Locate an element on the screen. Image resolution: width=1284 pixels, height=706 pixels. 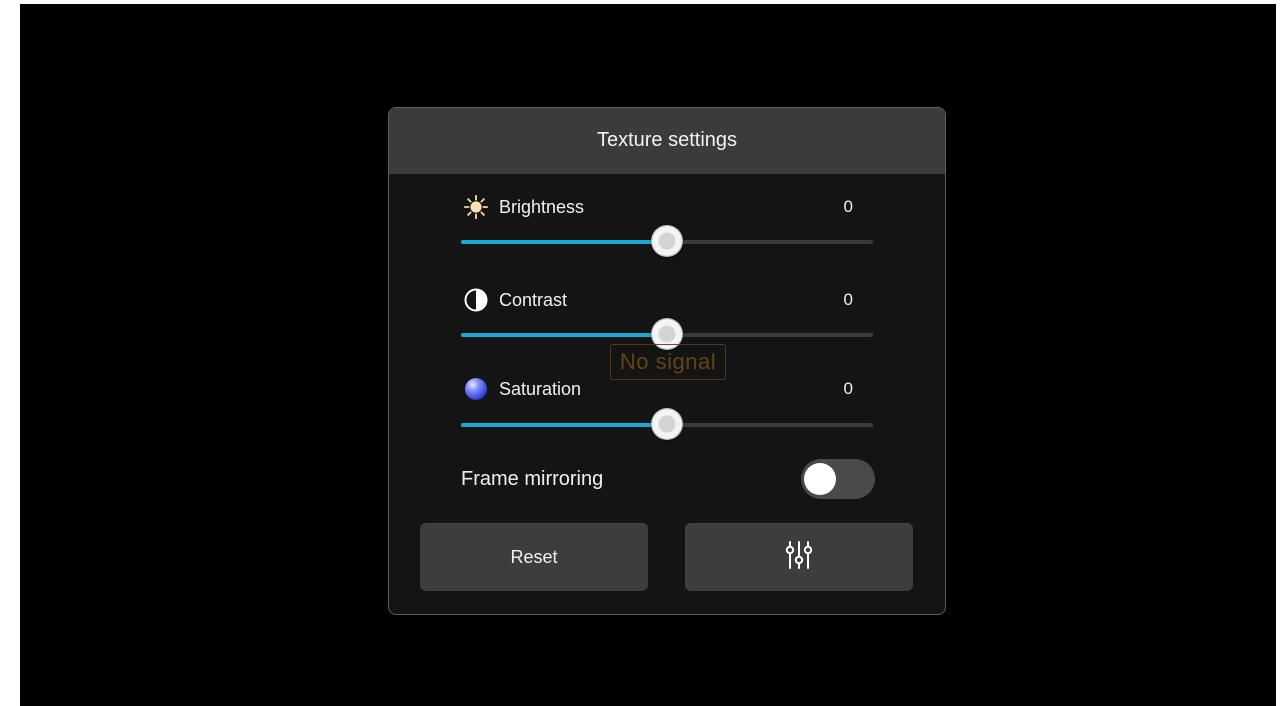
saturation-slider is located at coordinates (667, 424).